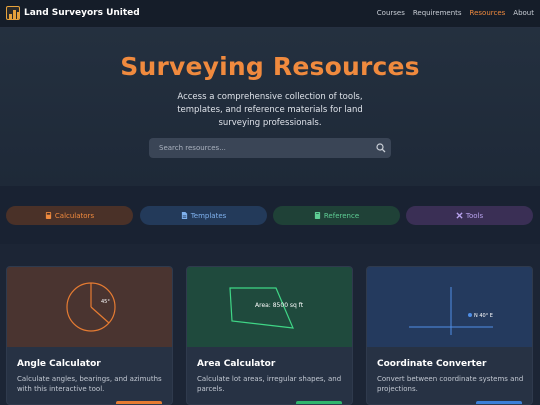  I want to click on nav-links: Courses Requirements Resources About, so click(455, 13).